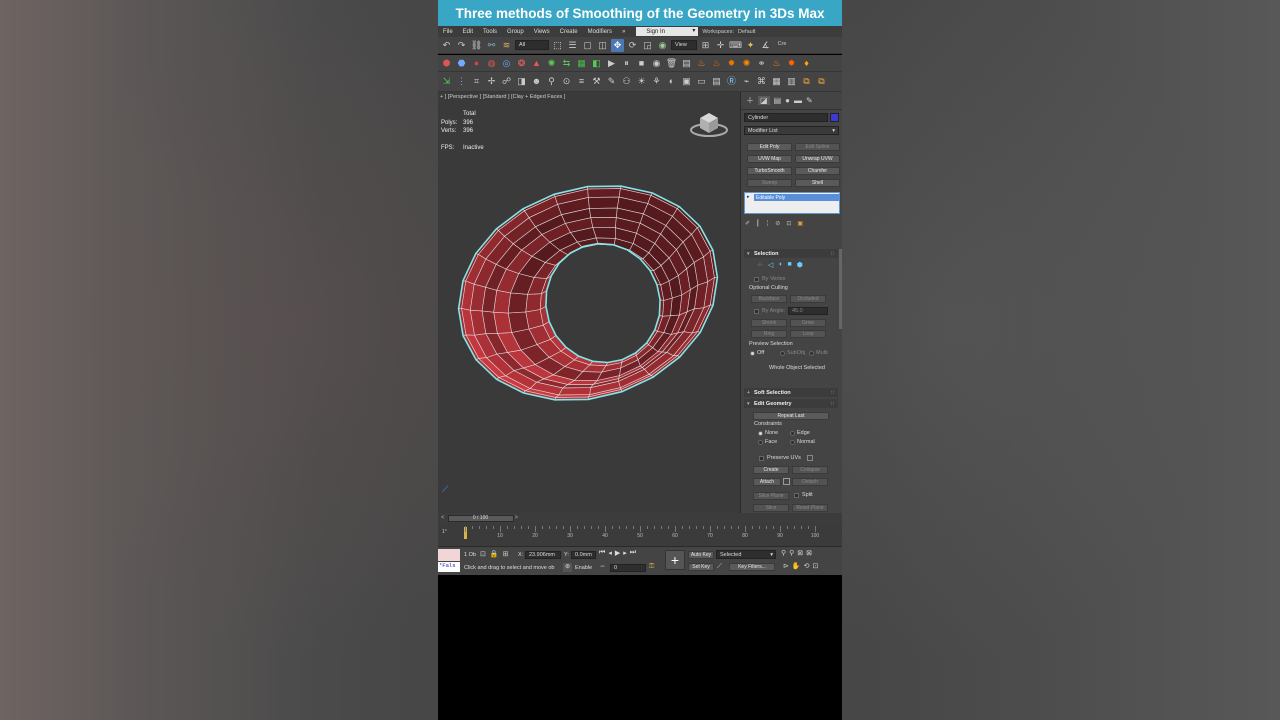 This screenshot has width=1280, height=720. I want to click on fx-icon: ⧉, so click(806, 81).